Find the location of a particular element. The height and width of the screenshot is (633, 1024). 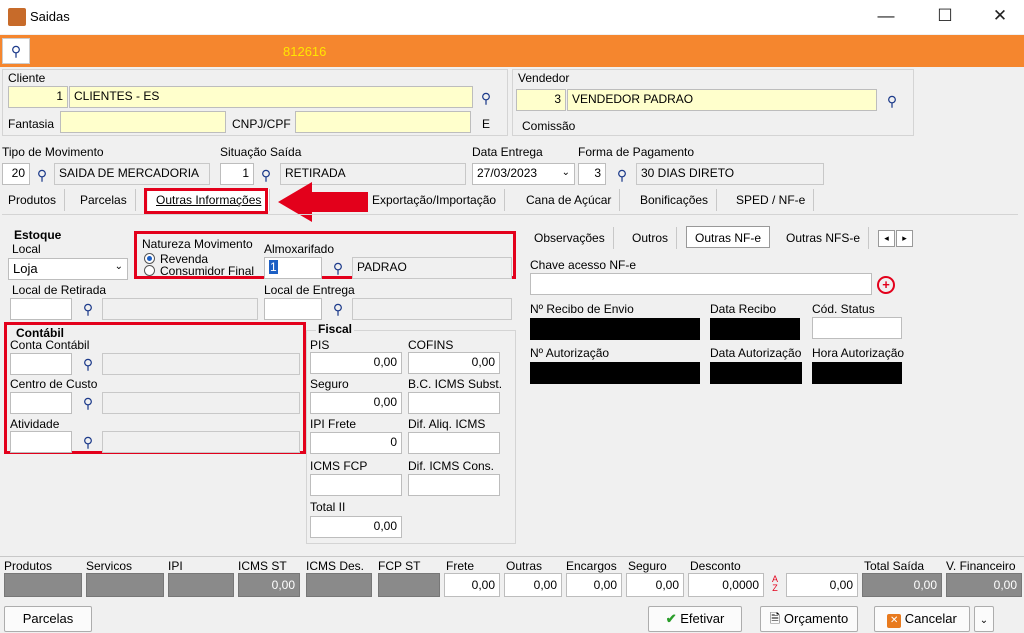

cliente-code-field: 1 is located at coordinates (38, 97).